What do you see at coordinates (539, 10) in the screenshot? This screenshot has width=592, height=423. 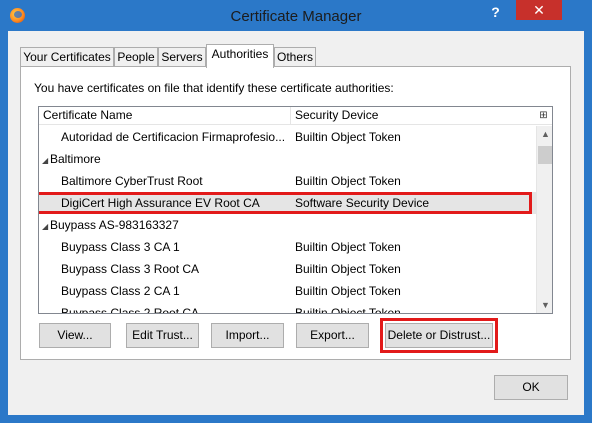 I see `close-button: ✕` at bounding box center [539, 10].